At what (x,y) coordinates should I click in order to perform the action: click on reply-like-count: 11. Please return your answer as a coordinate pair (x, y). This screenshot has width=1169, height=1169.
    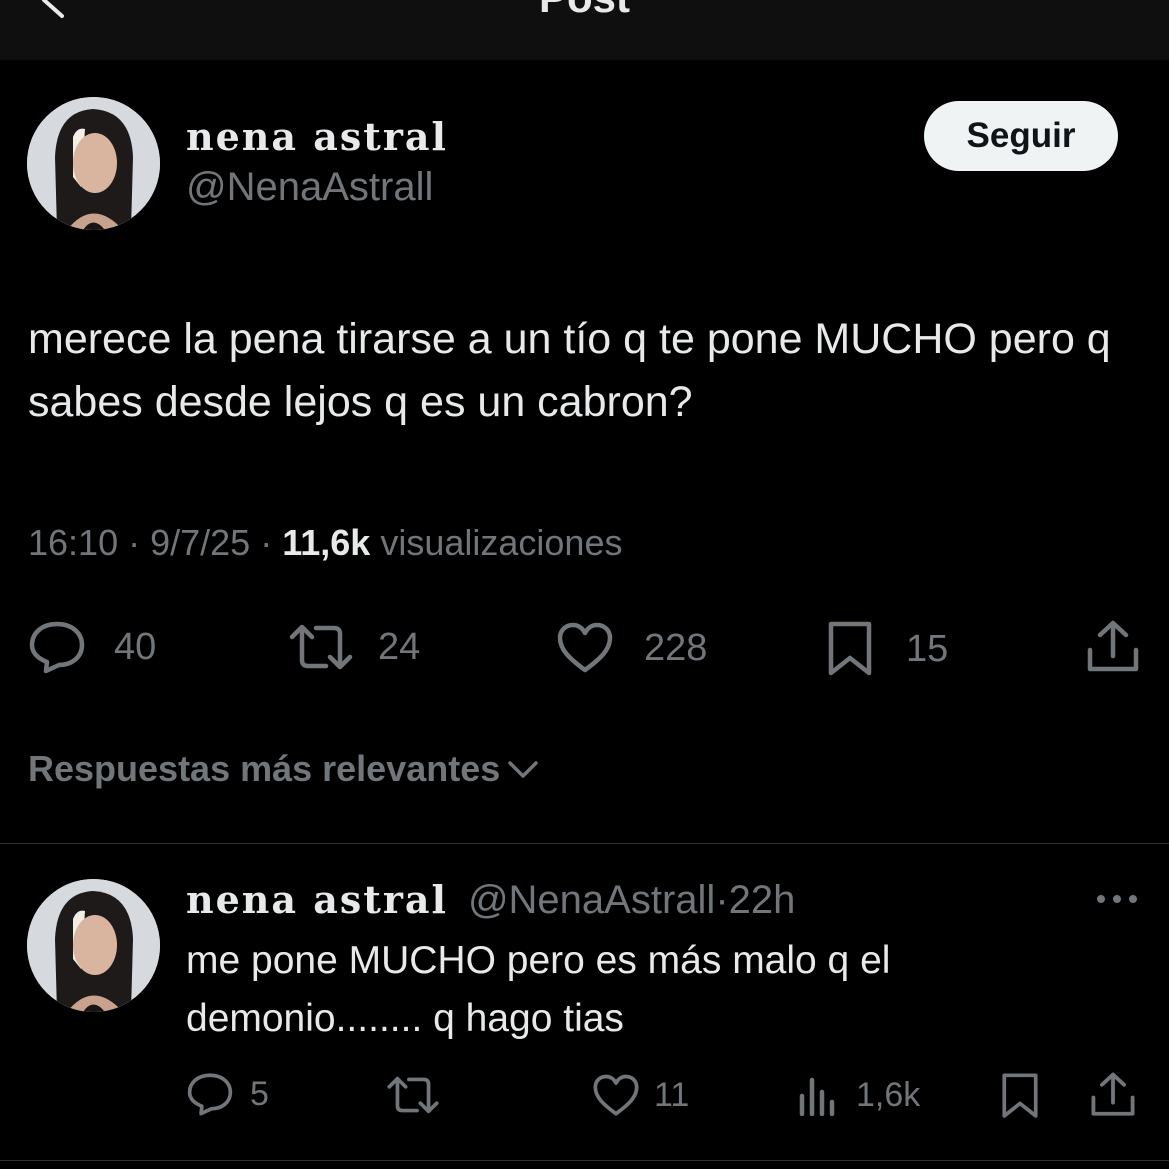
    Looking at the image, I should click on (672, 1095).